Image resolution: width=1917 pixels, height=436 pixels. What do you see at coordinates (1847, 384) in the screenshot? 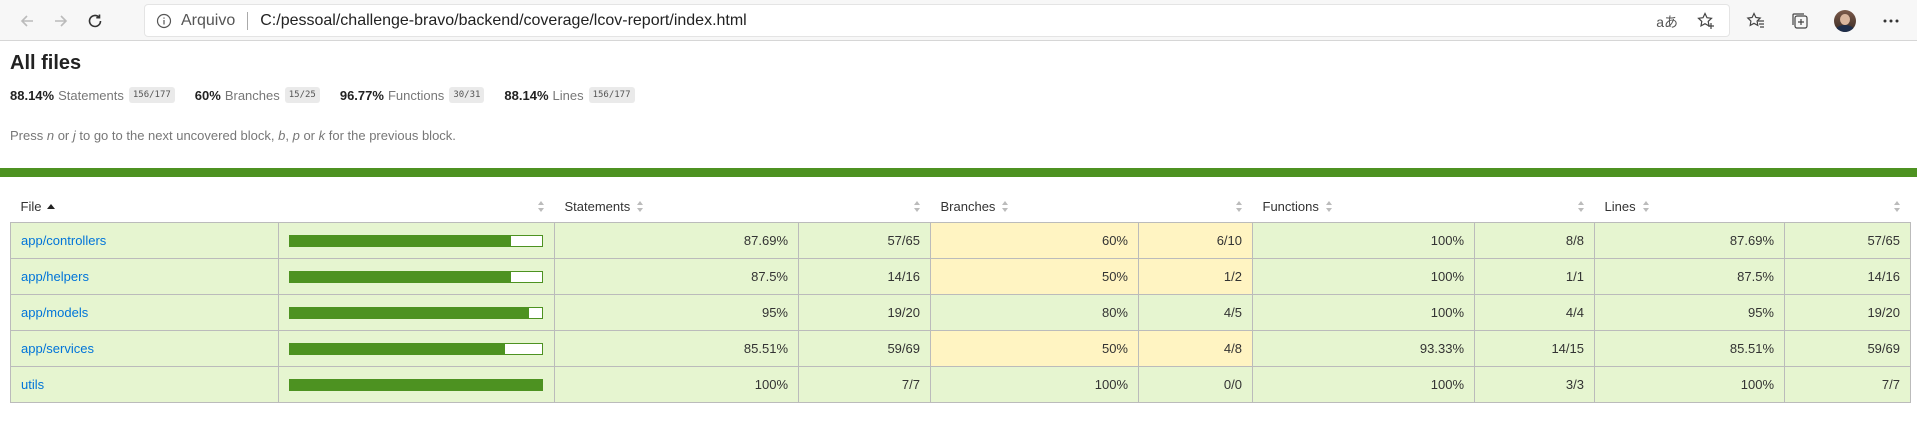
I see `lines-fraction: 7/7` at bounding box center [1847, 384].